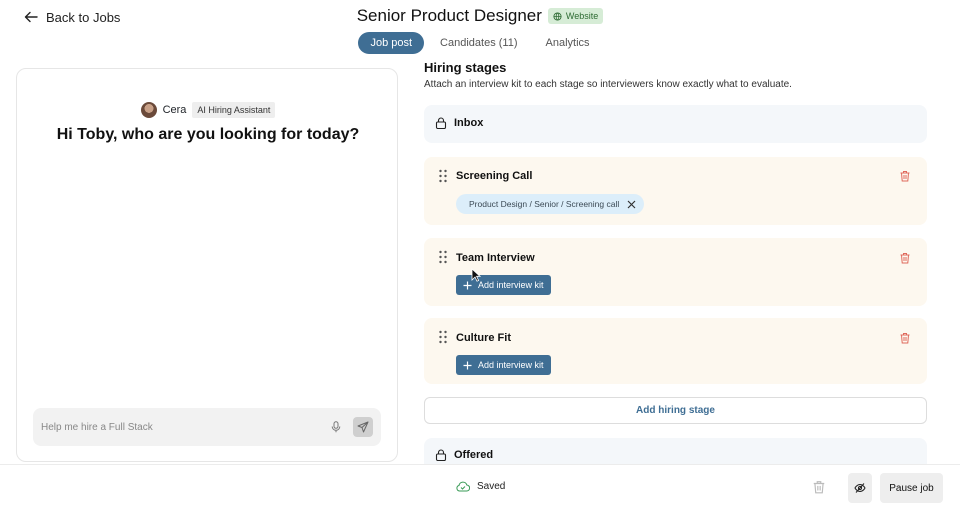 The height and width of the screenshot is (509, 960). Describe the element at coordinates (449, 15) in the screenshot. I see `job-title: Senior Product Designer` at that location.